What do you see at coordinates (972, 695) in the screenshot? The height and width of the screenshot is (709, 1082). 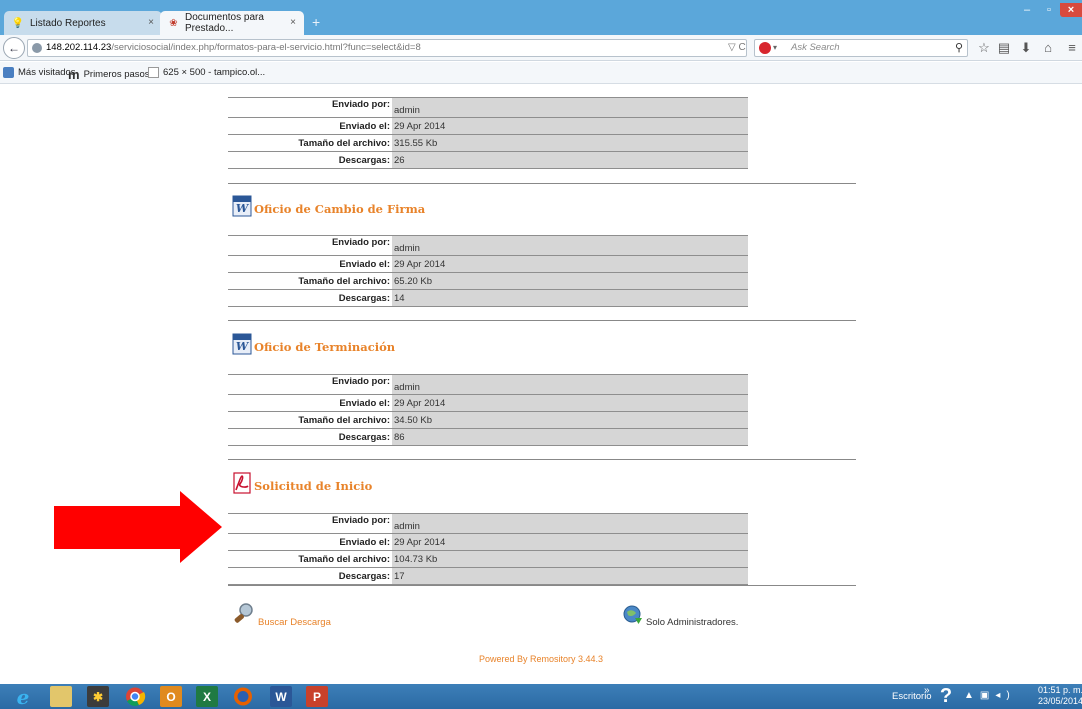 I see `chevron-up-icon: ▲` at bounding box center [972, 695].